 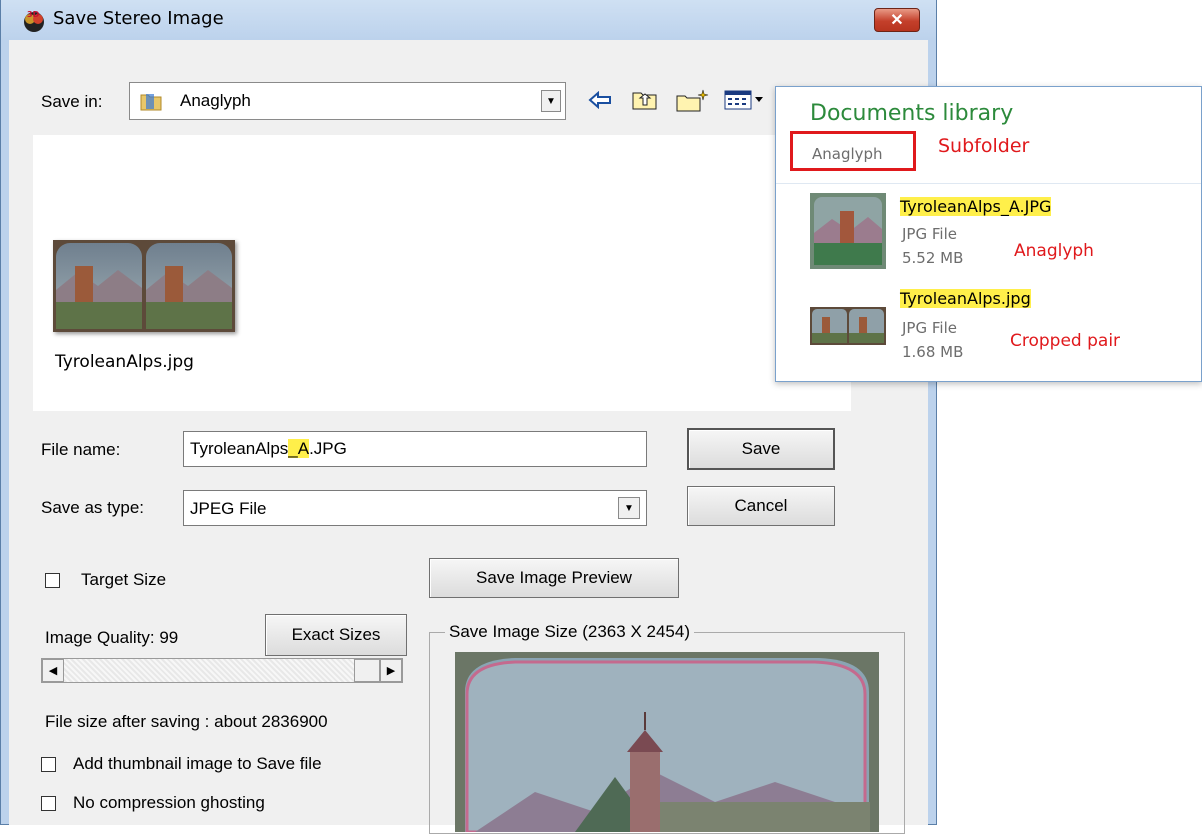 I want to click on file-2-type: JPG File, so click(x=929, y=328).